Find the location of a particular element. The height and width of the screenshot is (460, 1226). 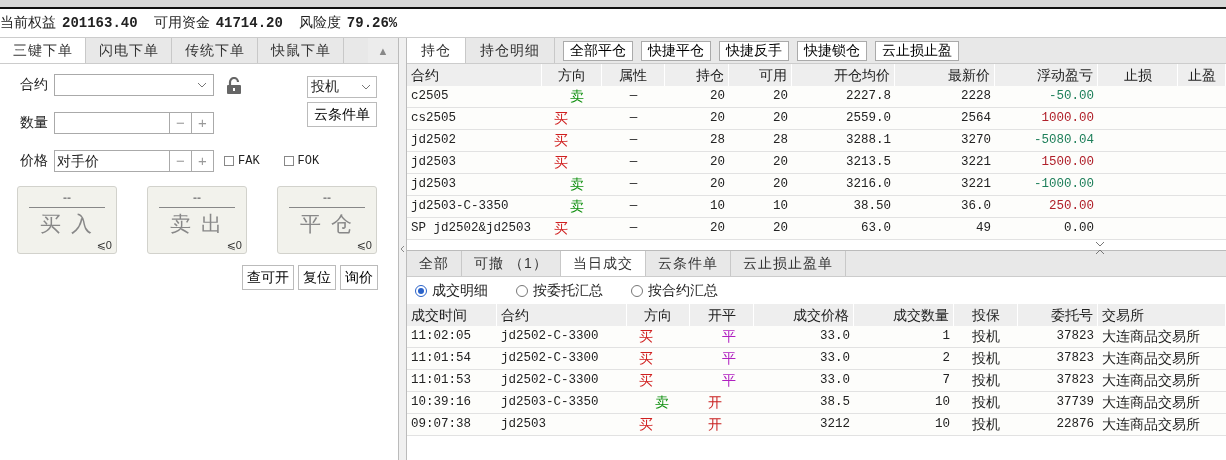

quick-button: 快捷锁仓 is located at coordinates (832, 51).